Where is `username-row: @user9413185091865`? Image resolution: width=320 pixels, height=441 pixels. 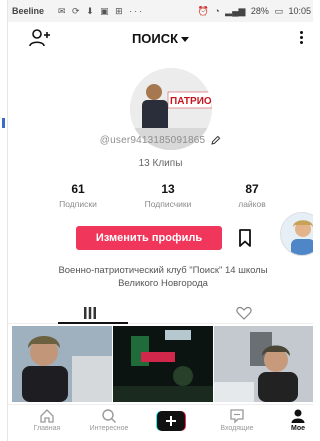 username-row: @user9413185091865 is located at coordinates (160, 140).